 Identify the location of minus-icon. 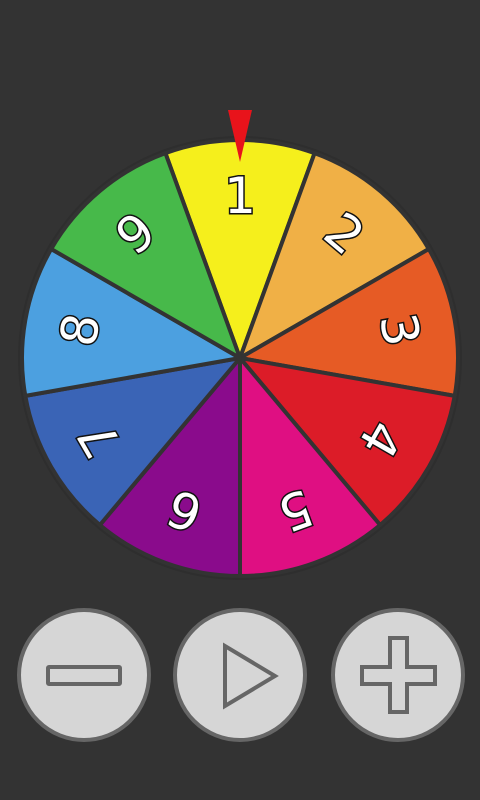
(84, 675).